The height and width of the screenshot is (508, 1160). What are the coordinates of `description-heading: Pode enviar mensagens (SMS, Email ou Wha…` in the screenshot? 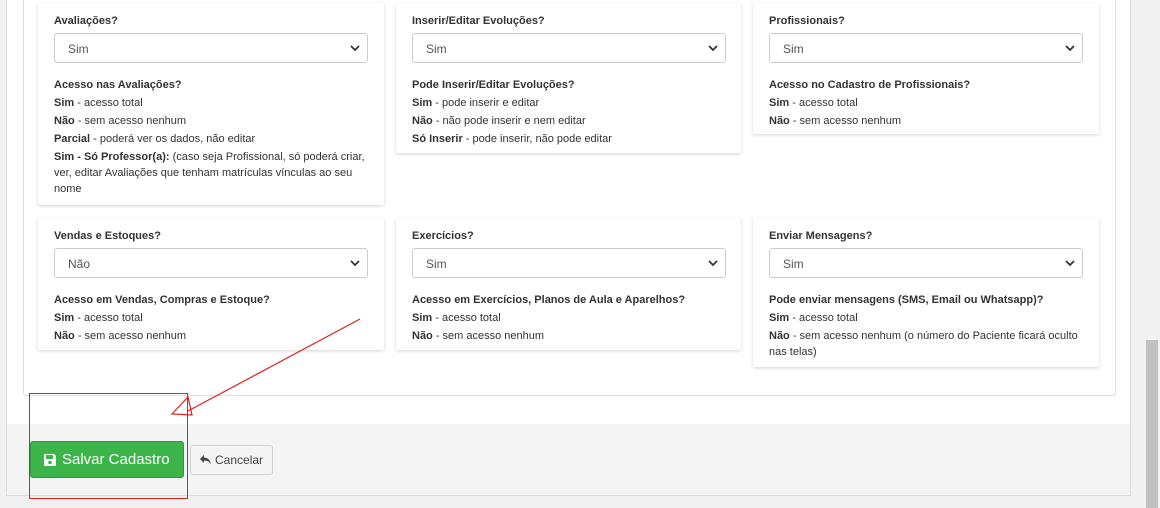 It's located at (906, 300).